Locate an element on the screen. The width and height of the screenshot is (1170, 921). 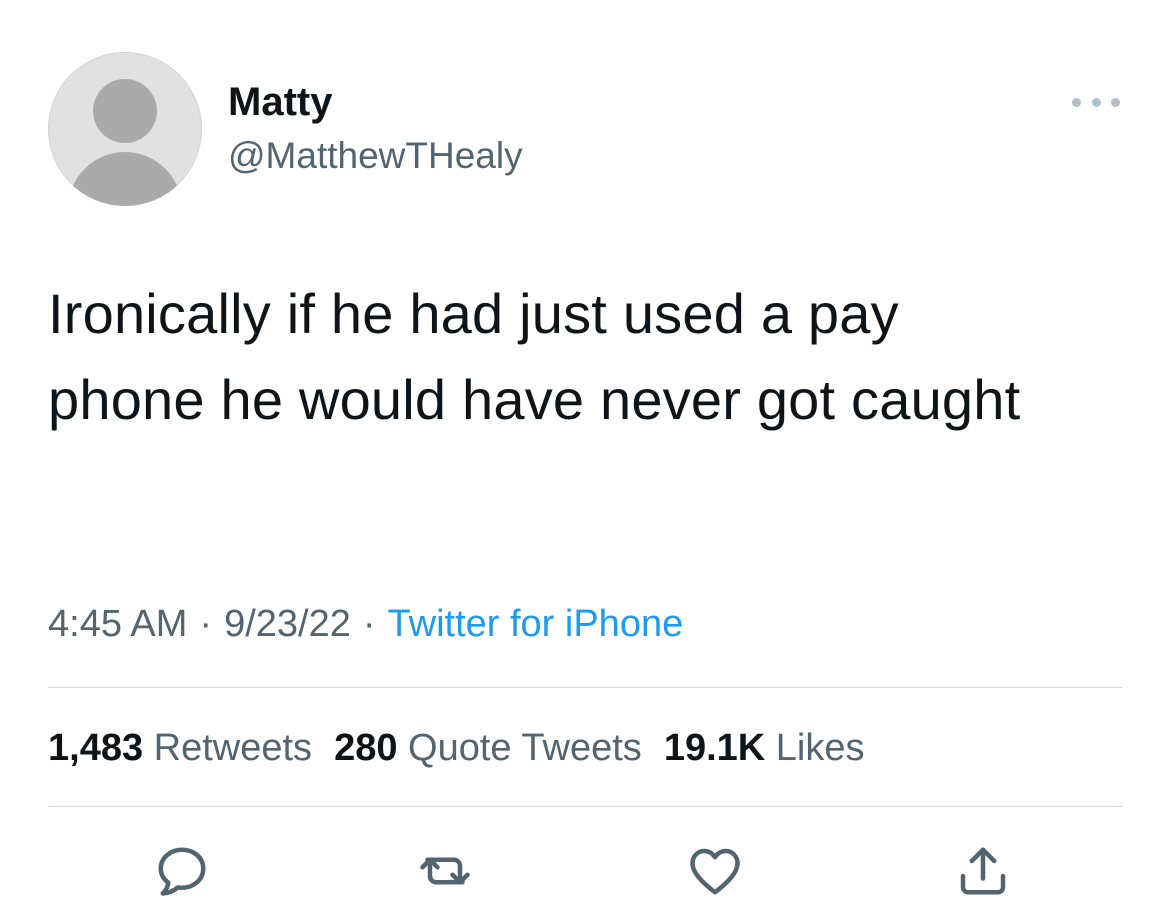
retweets-label: Retweets is located at coordinates (233, 748).